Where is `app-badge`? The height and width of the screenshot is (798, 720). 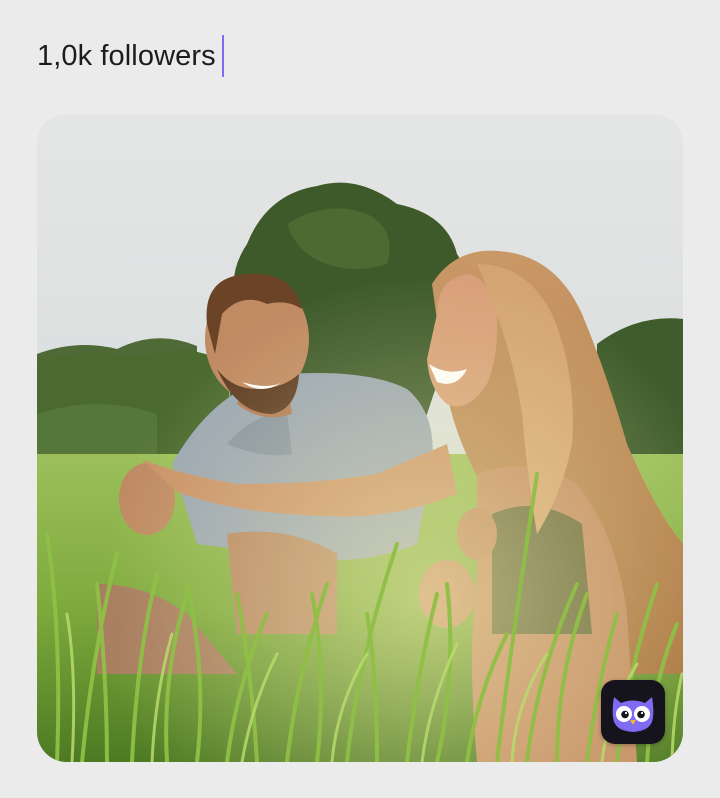 app-badge is located at coordinates (633, 712).